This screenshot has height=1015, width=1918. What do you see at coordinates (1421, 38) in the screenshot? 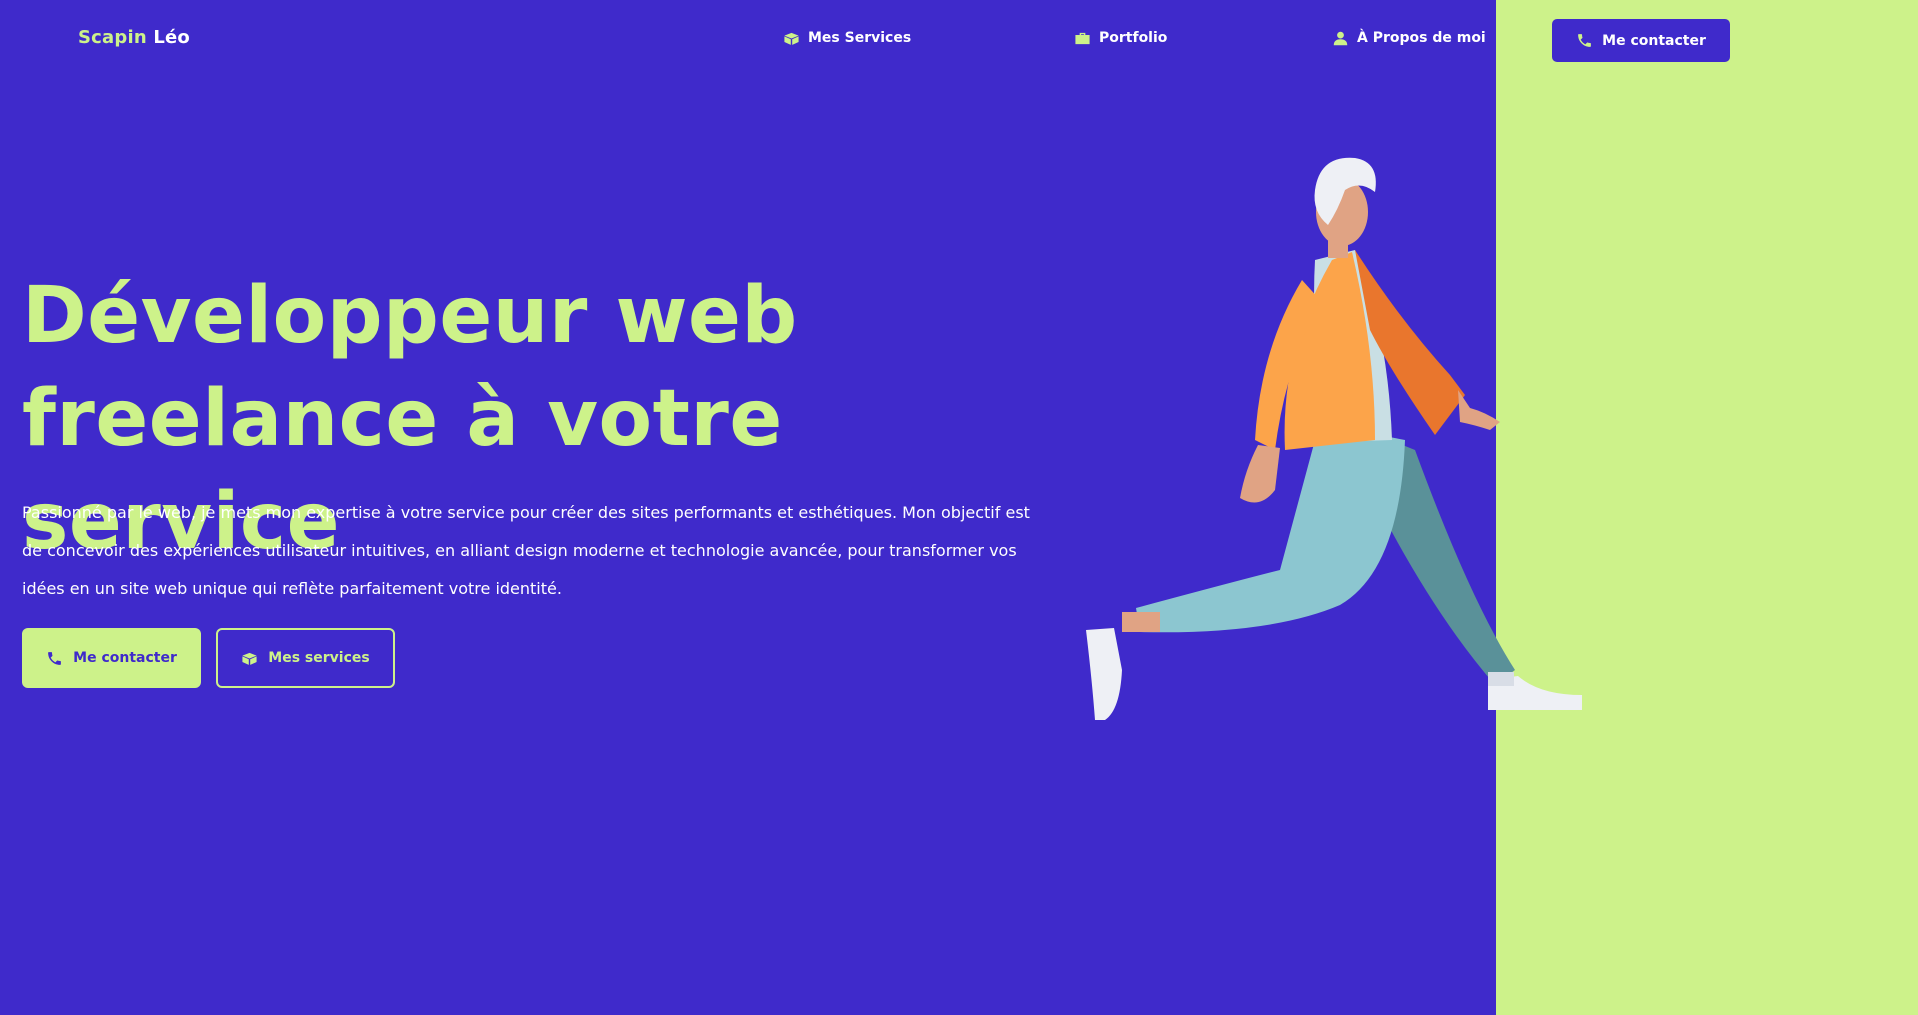
I see `nav-link-label: À Propos de moi` at bounding box center [1421, 38].